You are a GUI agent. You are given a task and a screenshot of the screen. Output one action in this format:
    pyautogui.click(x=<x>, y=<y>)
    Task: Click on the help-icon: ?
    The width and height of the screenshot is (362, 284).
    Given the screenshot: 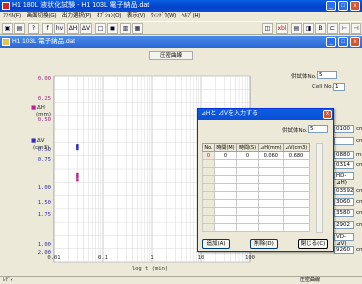 What is the action you would take?
    pyautogui.click(x=33, y=28)
    